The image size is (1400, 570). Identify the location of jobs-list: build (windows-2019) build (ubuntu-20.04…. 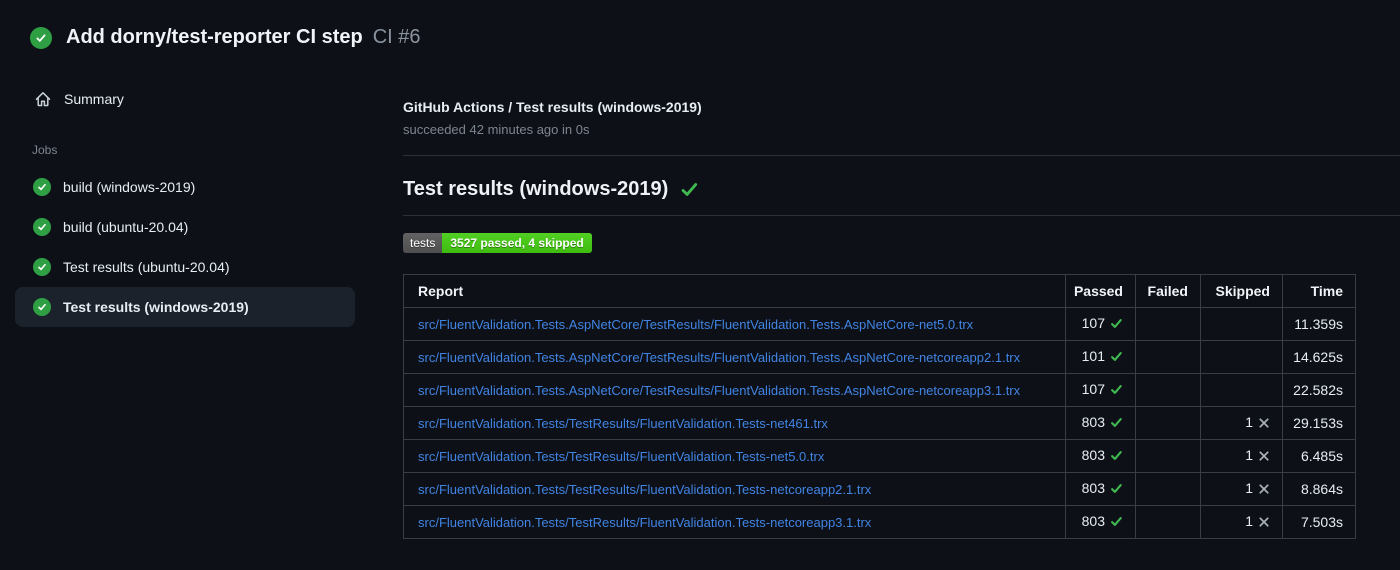
(192, 247).